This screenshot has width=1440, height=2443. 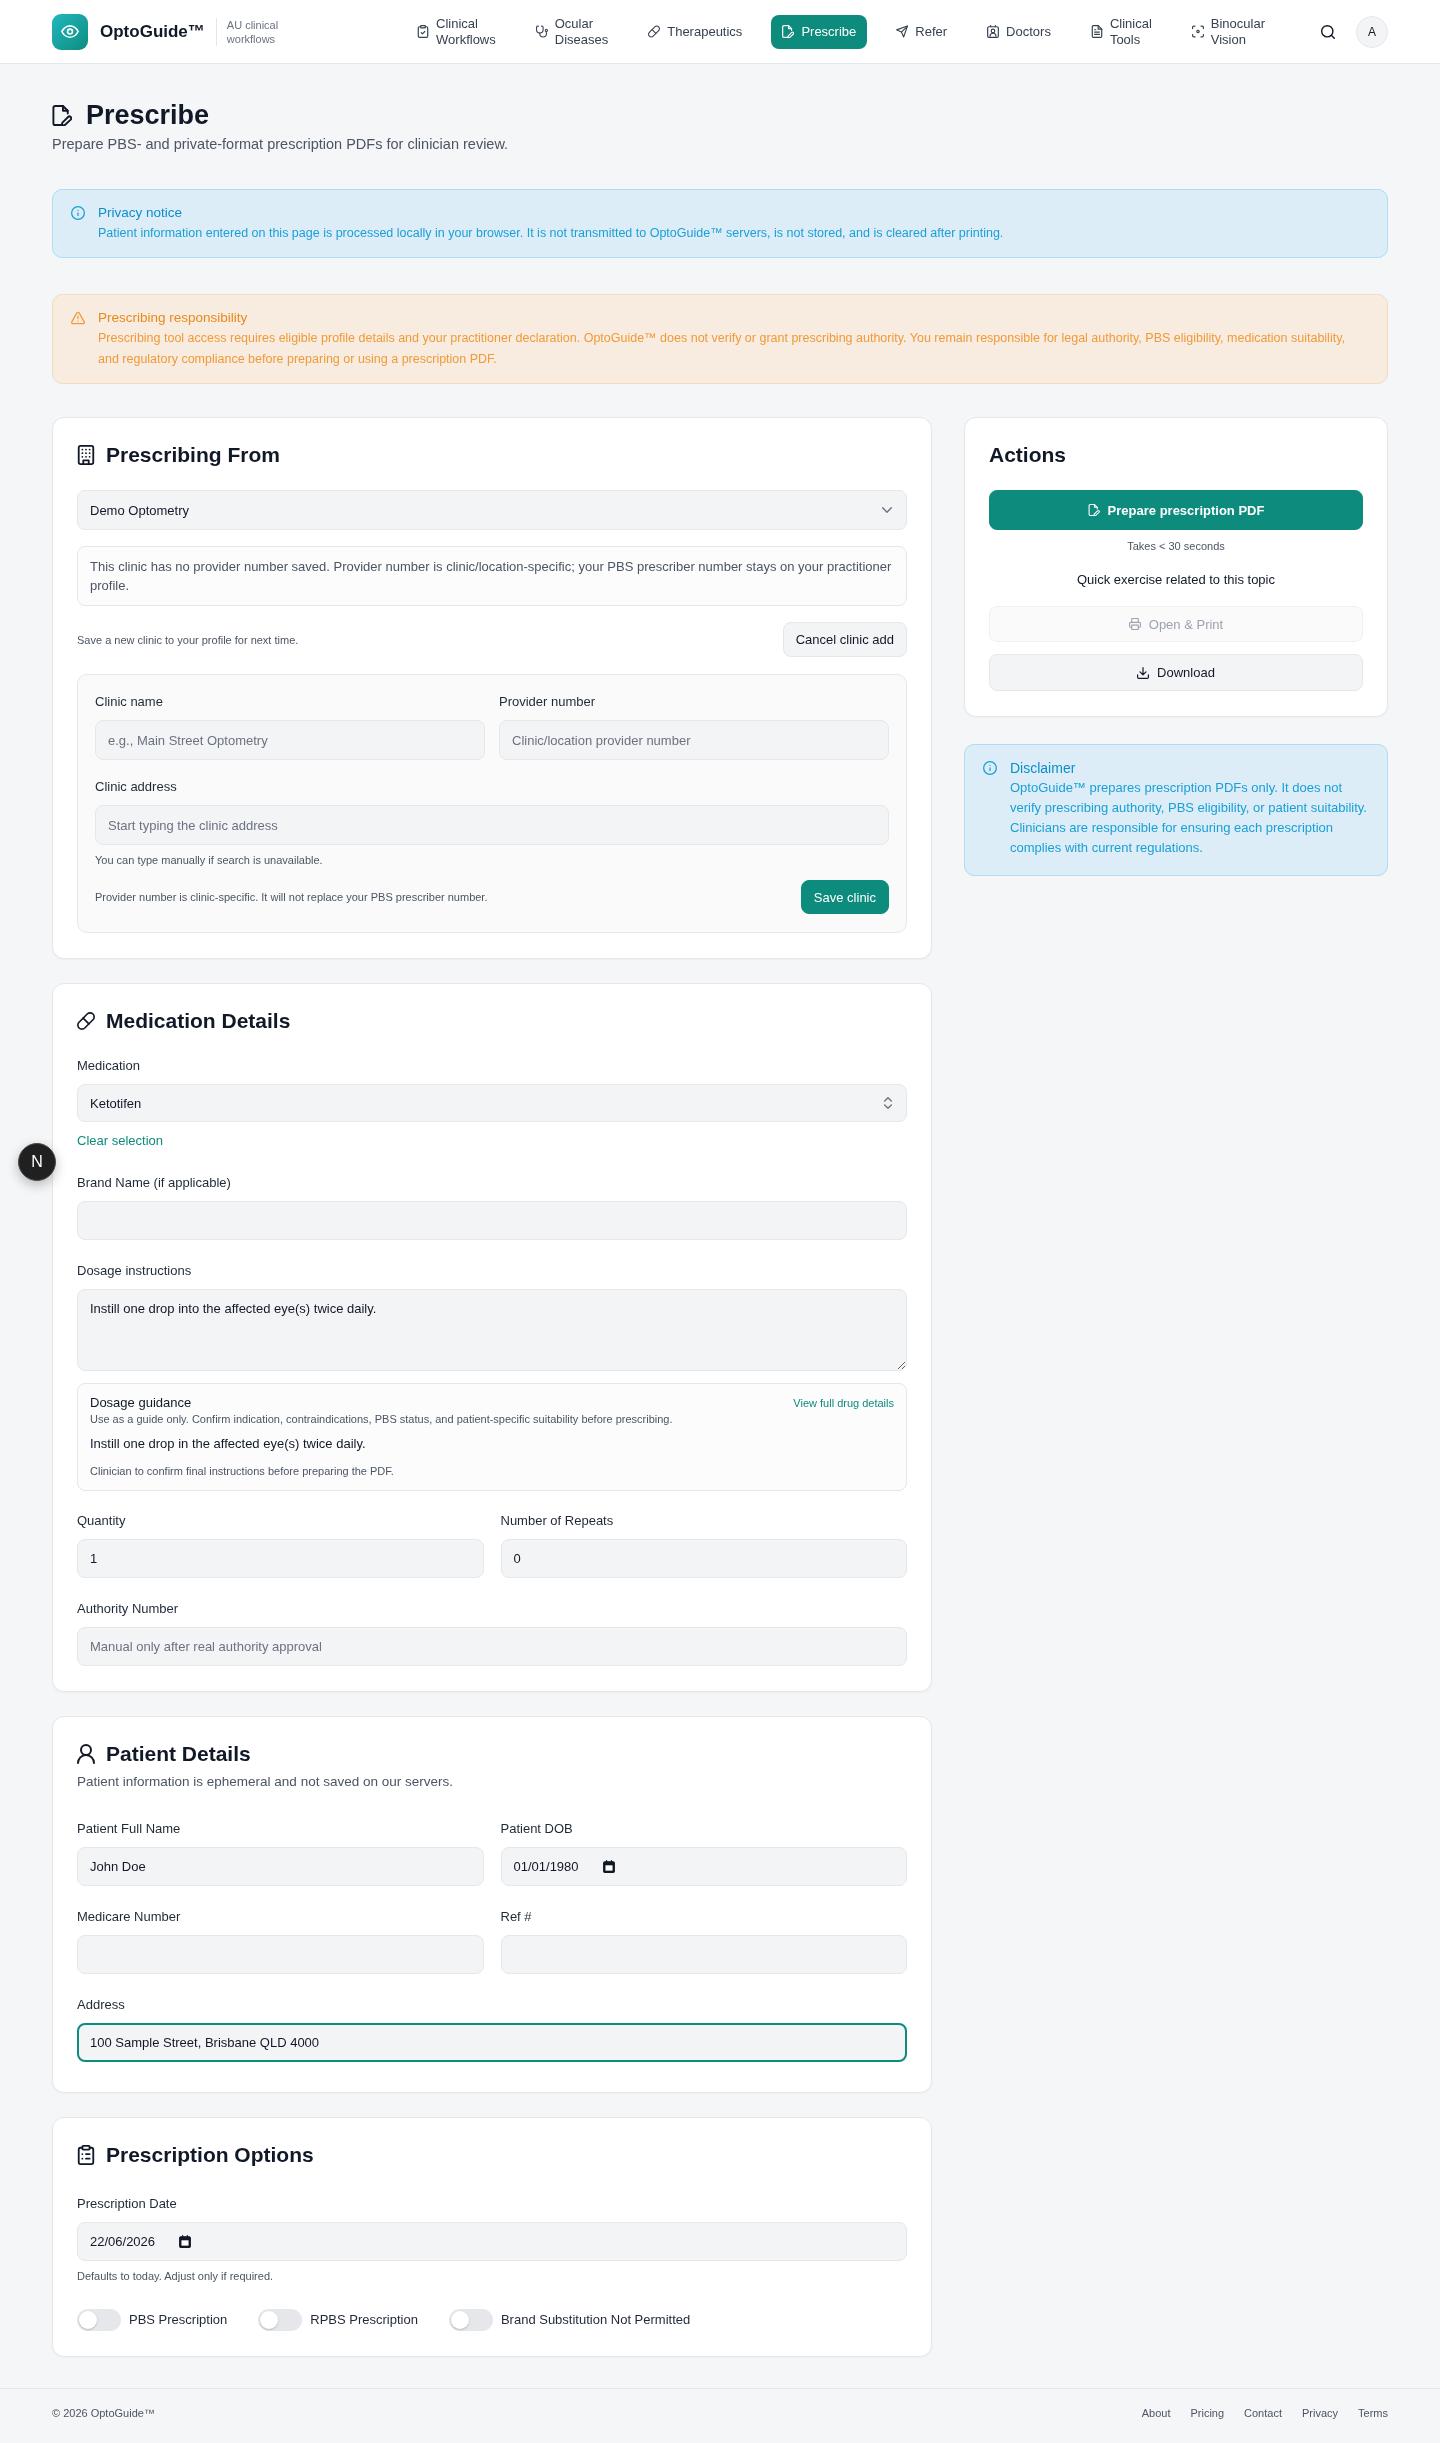 What do you see at coordinates (364, 2320) in the screenshot?
I see `toggle-label: RPBS Prescription` at bounding box center [364, 2320].